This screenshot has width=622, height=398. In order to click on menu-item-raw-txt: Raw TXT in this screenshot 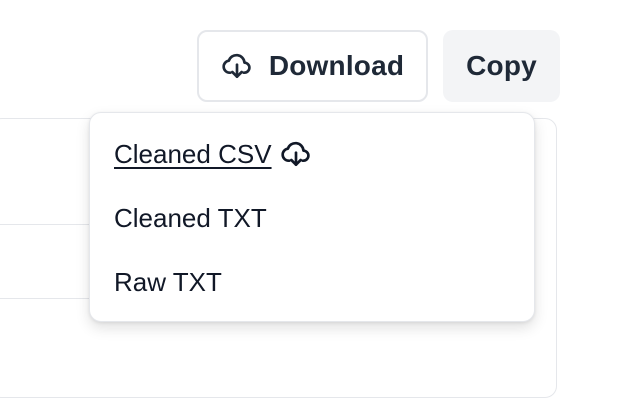, I will do `click(168, 282)`.